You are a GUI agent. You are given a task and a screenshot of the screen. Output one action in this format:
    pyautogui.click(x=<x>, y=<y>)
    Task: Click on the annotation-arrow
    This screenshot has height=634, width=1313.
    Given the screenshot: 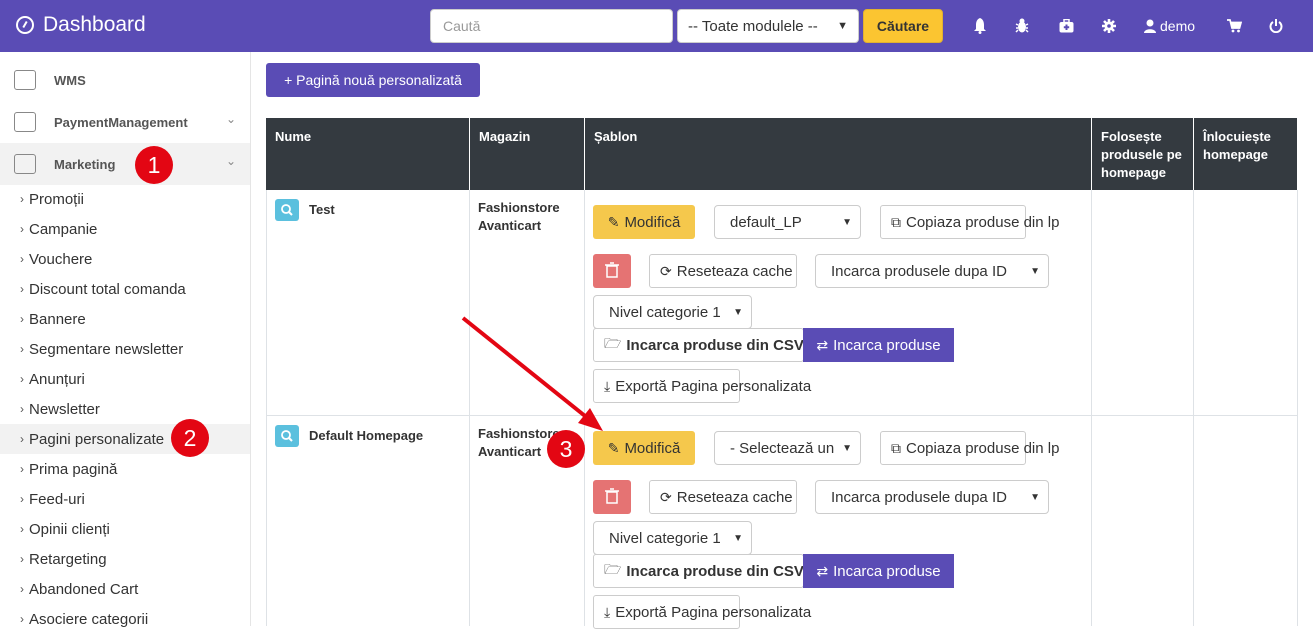 What is the action you would take?
    pyautogui.click(x=532, y=373)
    